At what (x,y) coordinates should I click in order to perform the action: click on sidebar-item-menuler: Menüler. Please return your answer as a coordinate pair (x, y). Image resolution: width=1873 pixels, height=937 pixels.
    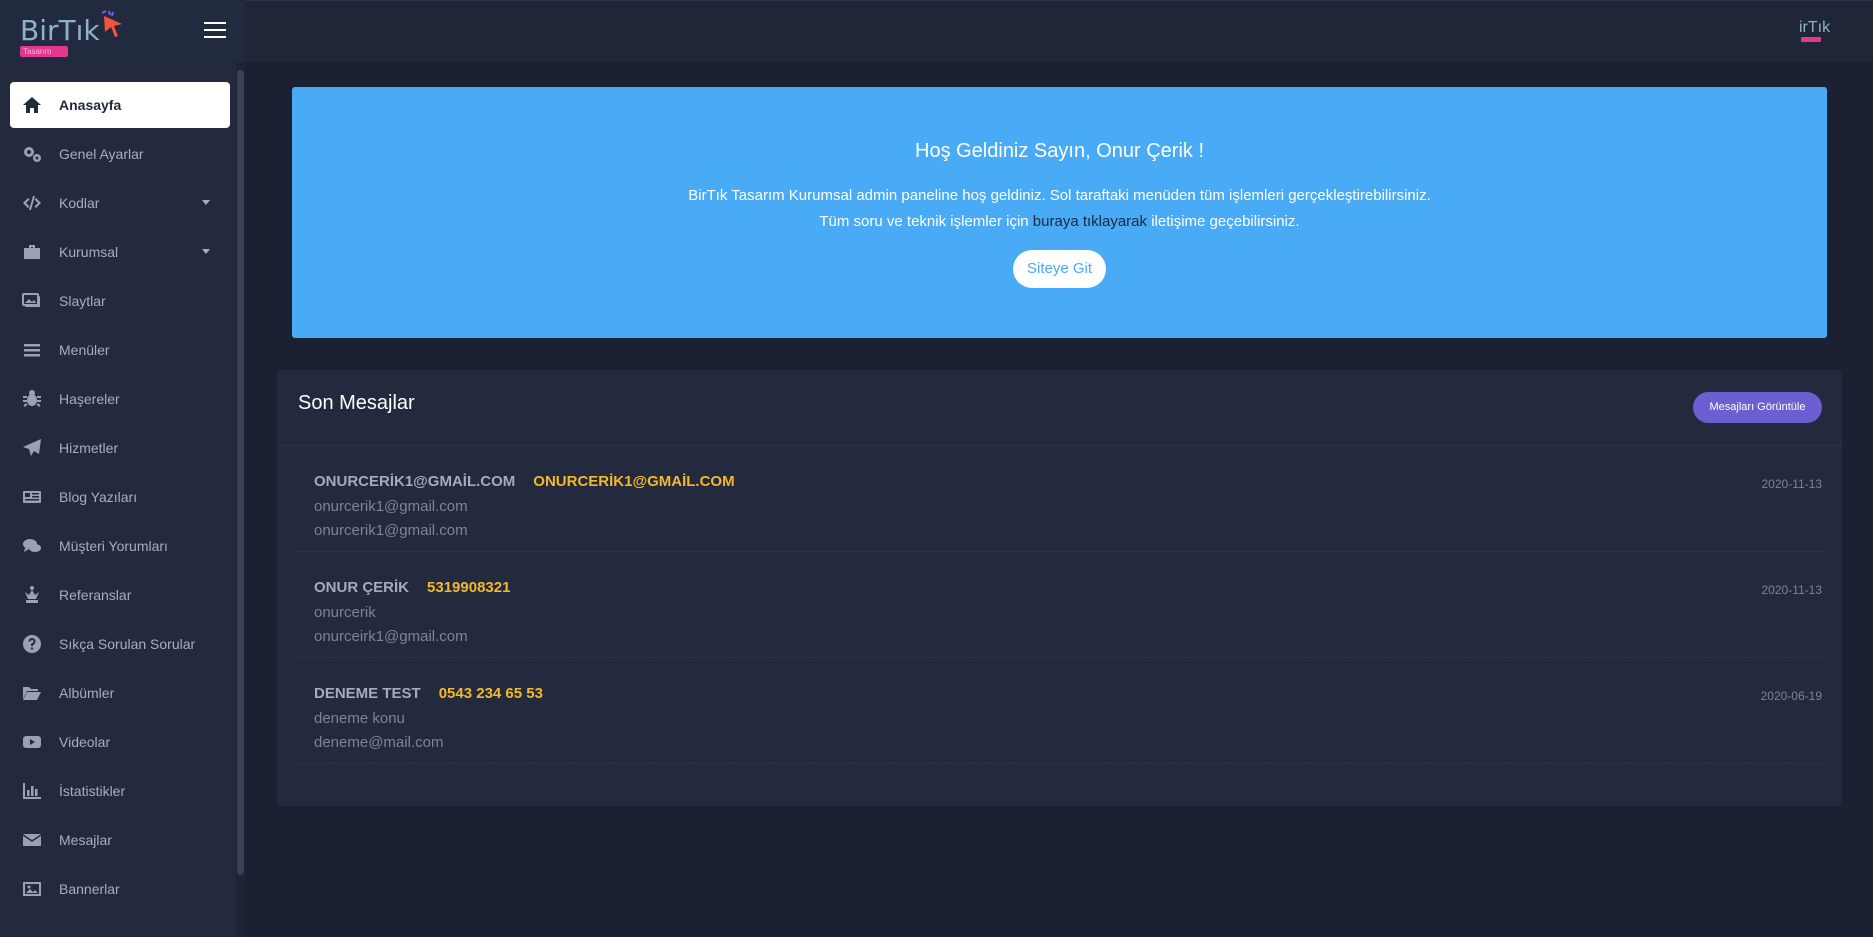
    Looking at the image, I should click on (120, 350).